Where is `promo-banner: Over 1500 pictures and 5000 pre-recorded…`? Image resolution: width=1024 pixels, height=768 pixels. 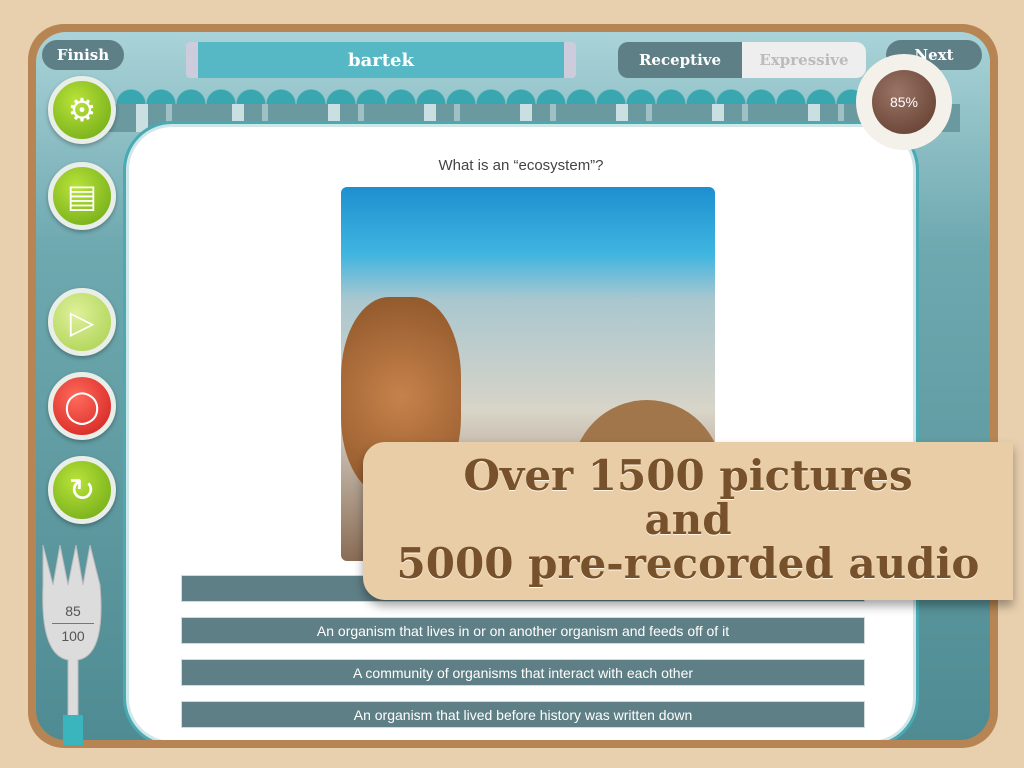
promo-banner: Over 1500 pictures and 5000 pre-recorded… is located at coordinates (688, 521).